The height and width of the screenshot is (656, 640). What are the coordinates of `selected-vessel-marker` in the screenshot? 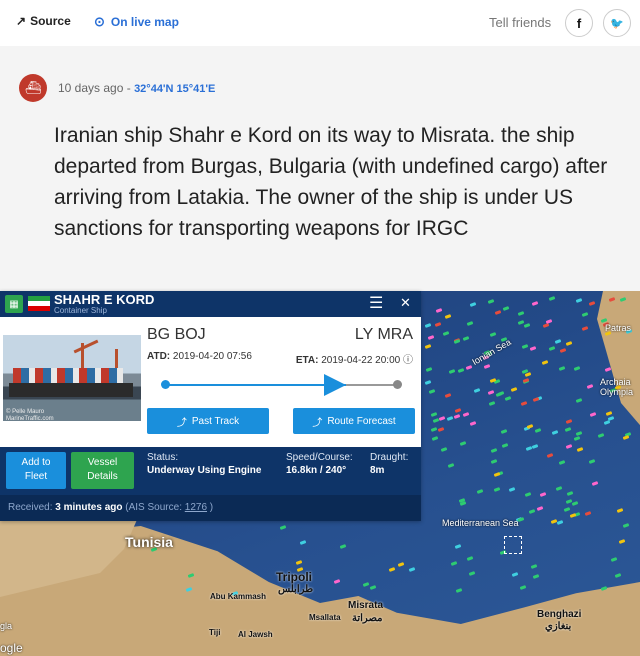 It's located at (513, 545).